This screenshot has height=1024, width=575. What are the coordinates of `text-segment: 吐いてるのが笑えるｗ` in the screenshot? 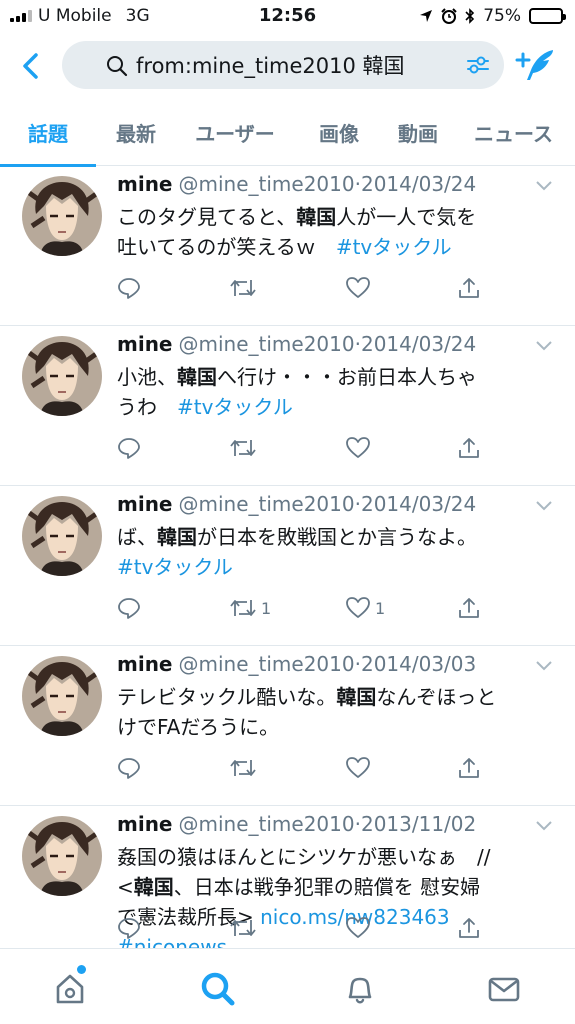 It's located at (226, 247).